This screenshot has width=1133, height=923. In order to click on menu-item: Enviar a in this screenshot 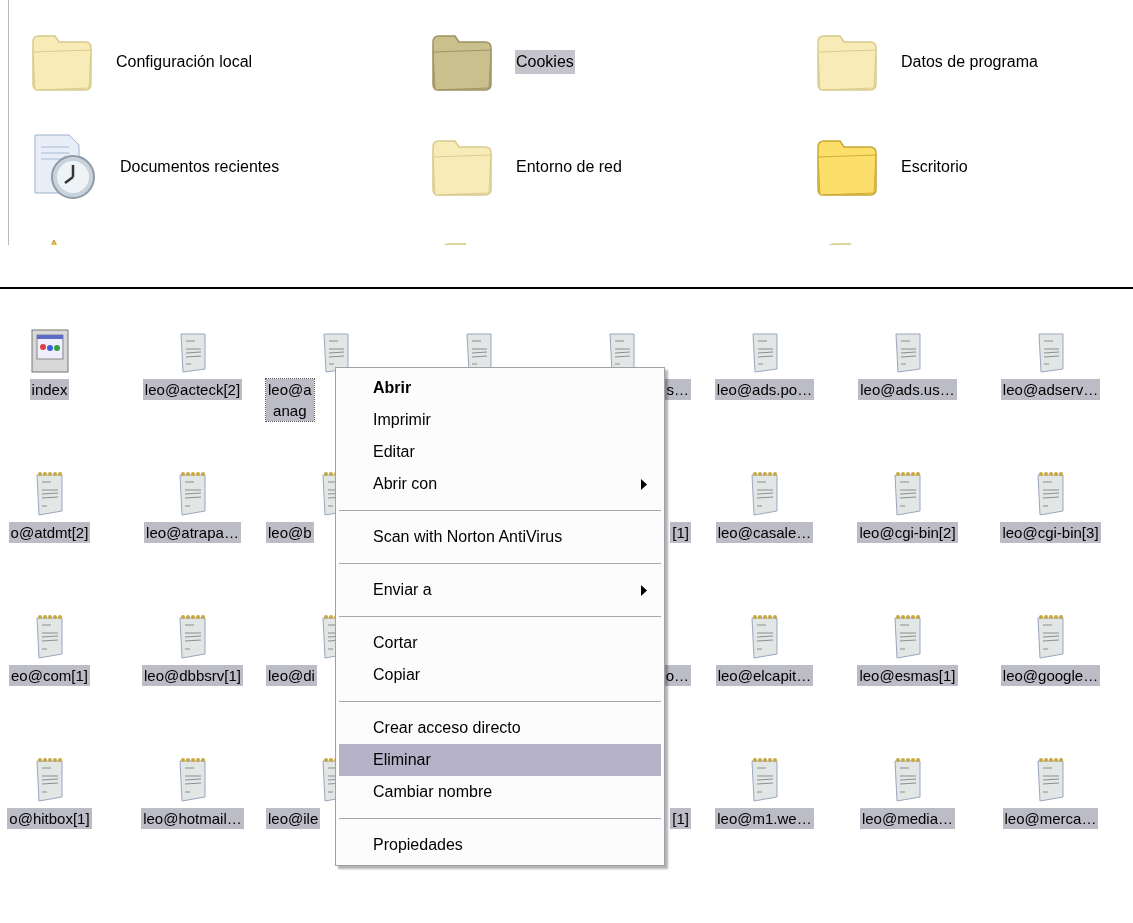, I will do `click(500, 590)`.